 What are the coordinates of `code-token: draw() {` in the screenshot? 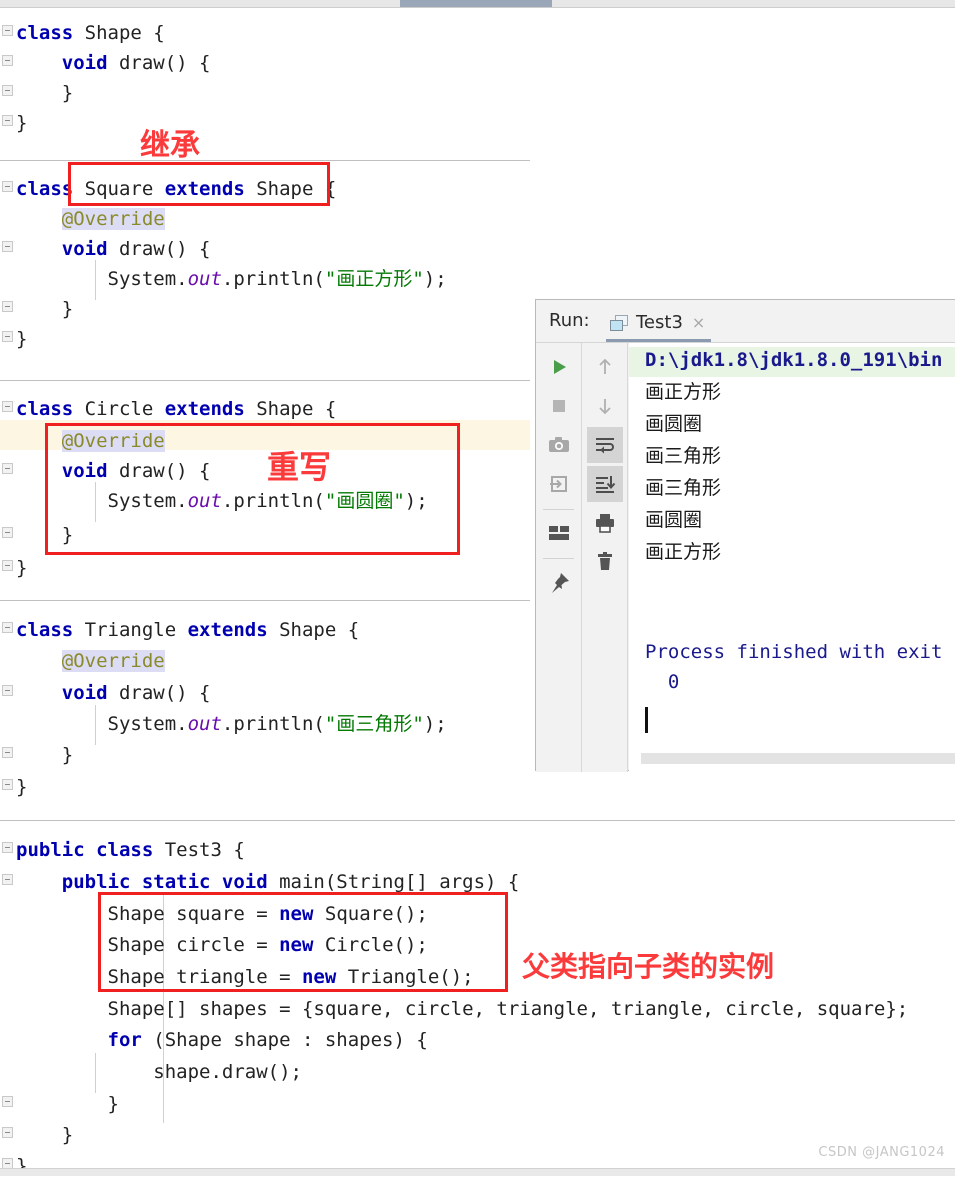 It's located at (164, 471).